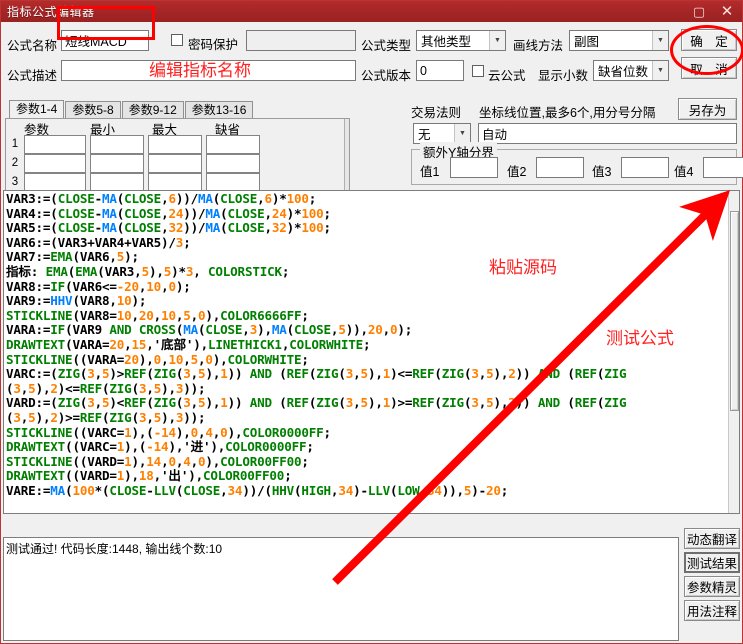 The height and width of the screenshot is (644, 743). I want to click on code-line: VAR9:=HHV(VAR8,10);, so click(367, 301).